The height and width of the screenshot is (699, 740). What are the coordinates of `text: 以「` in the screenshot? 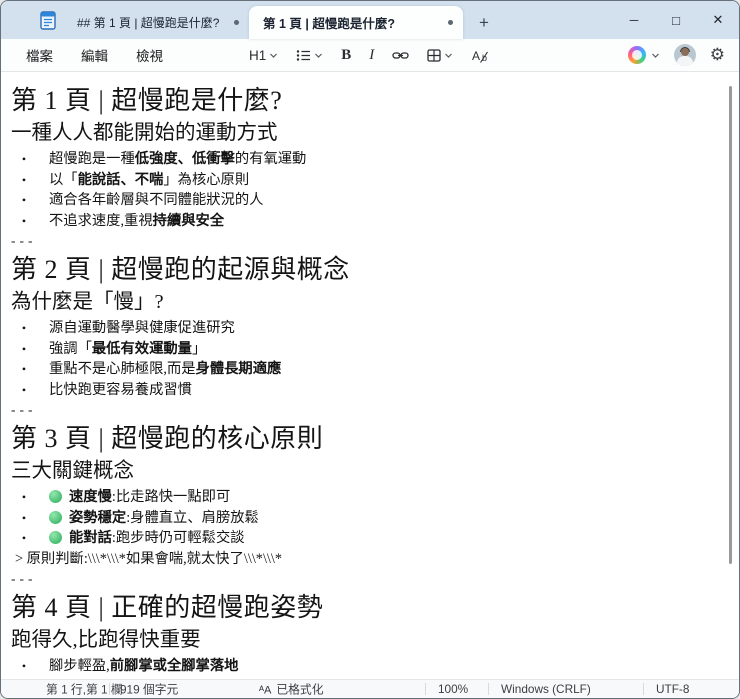 It's located at (63, 179).